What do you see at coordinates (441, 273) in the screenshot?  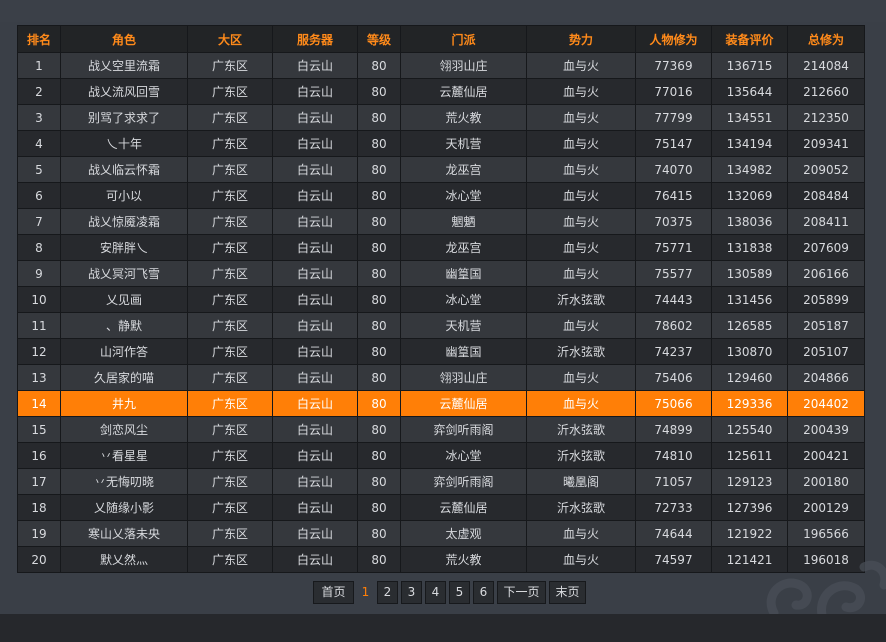 I see `table-row: 9 战乂冥河飞雪 广东区 白云山 80 幽篁国 血与火 75577 130589 206166` at bounding box center [441, 273].